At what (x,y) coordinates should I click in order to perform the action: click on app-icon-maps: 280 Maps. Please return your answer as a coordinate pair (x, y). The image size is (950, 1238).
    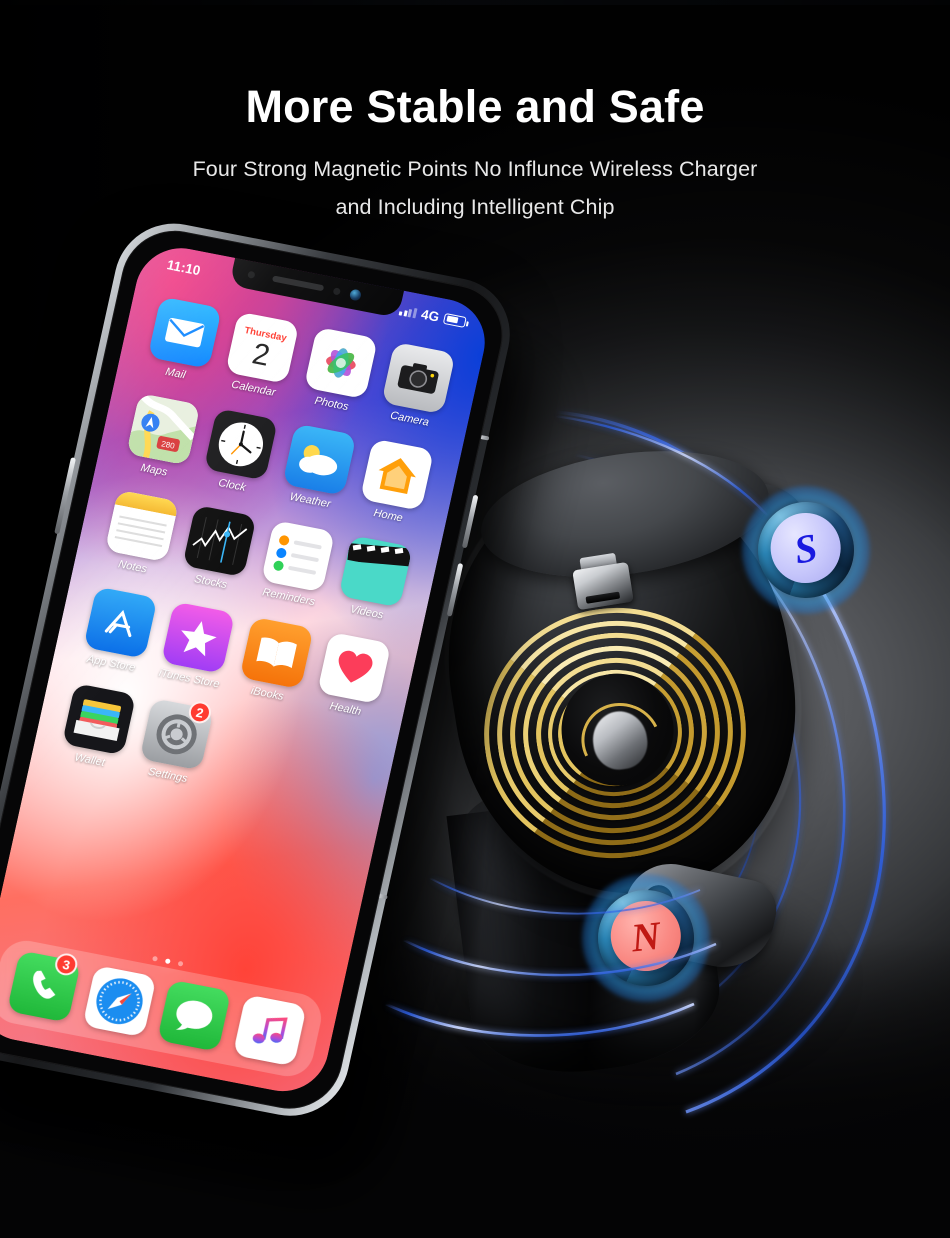
    Looking at the image, I should click on (161, 437).